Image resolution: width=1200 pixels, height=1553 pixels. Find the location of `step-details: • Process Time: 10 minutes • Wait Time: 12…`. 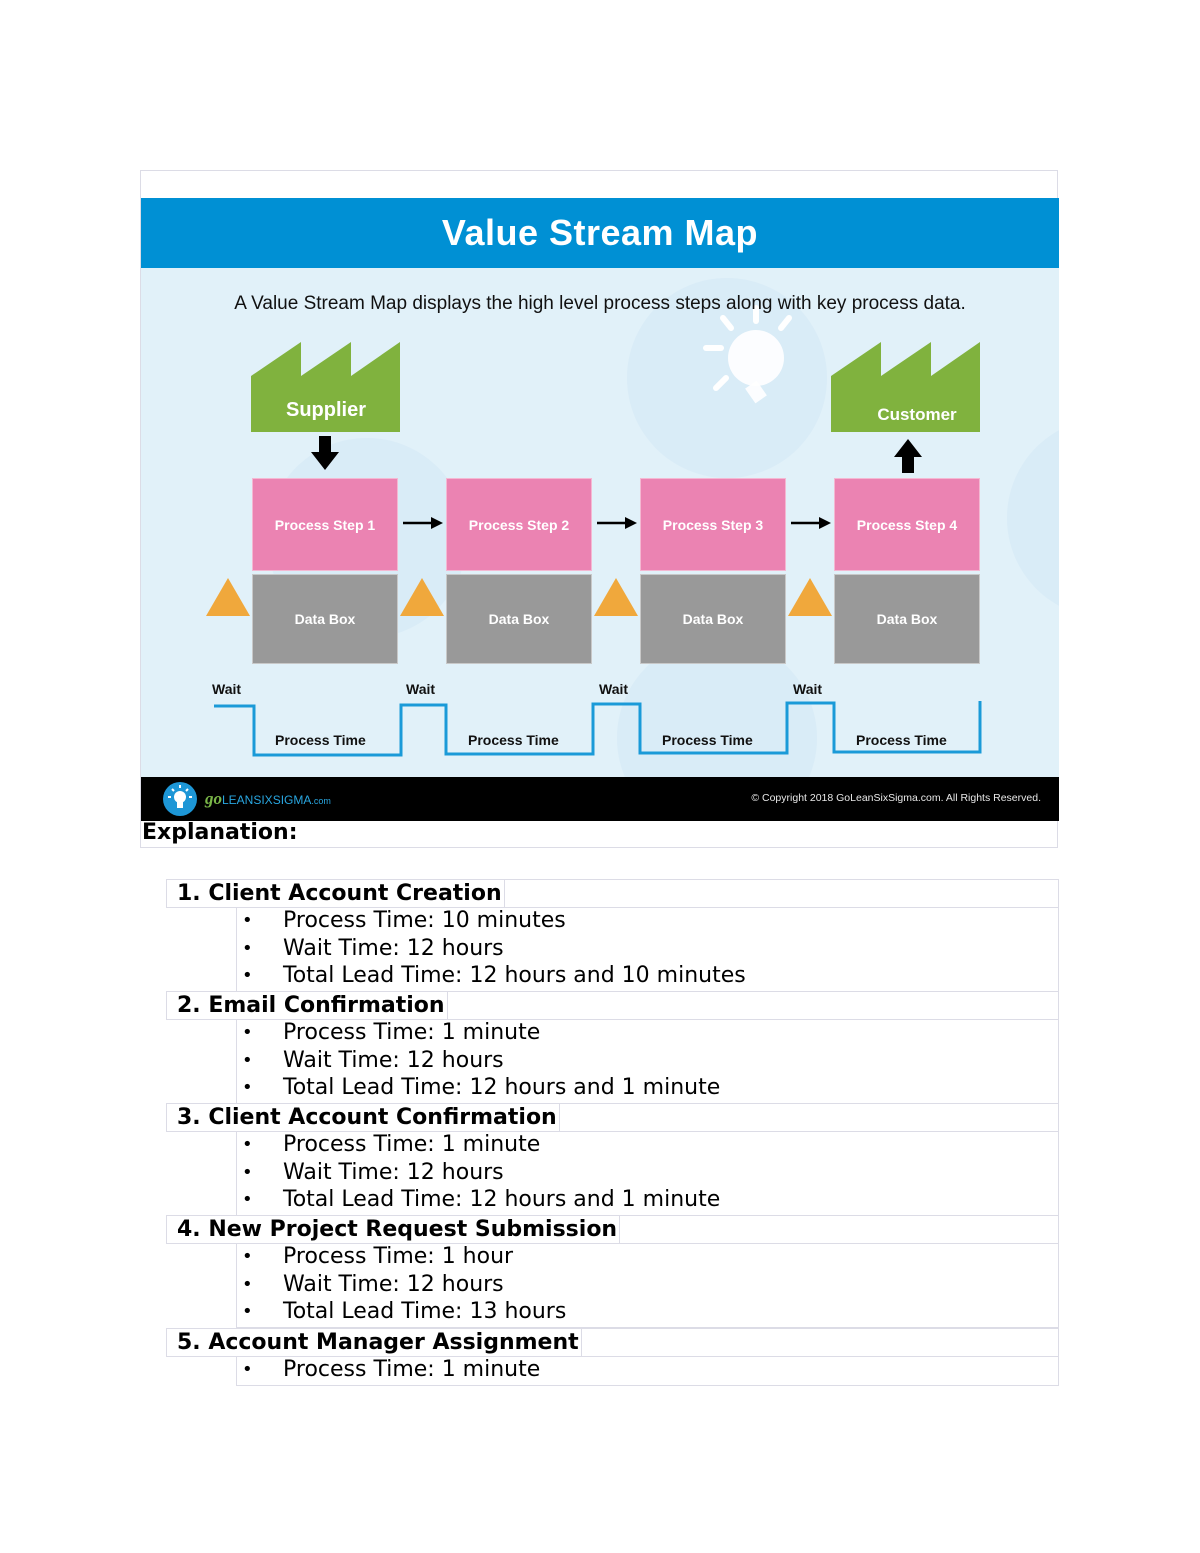

step-details: • Process Time: 10 minutes • Wait Time: 12… is located at coordinates (647, 949).